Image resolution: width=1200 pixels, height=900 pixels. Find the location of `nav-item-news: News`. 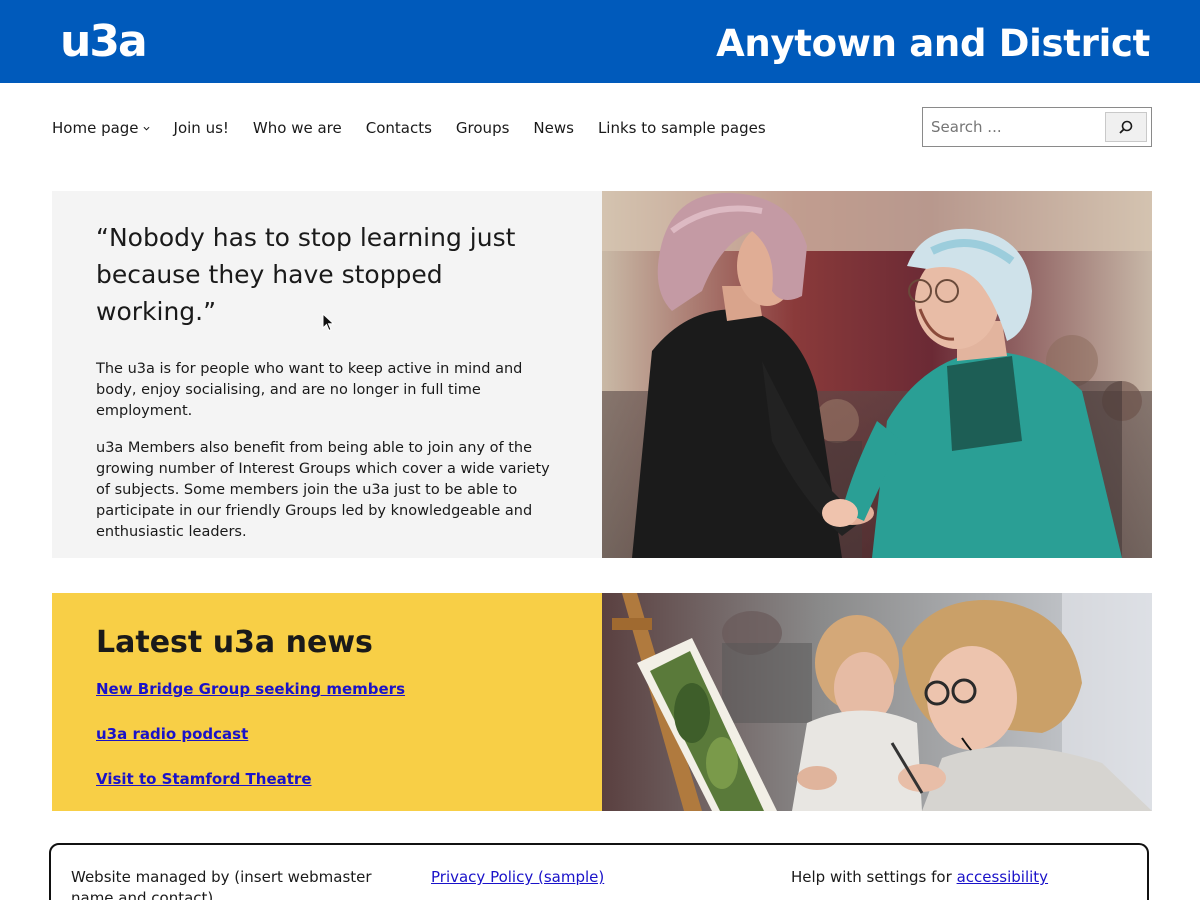

nav-item-news: News is located at coordinates (553, 128).